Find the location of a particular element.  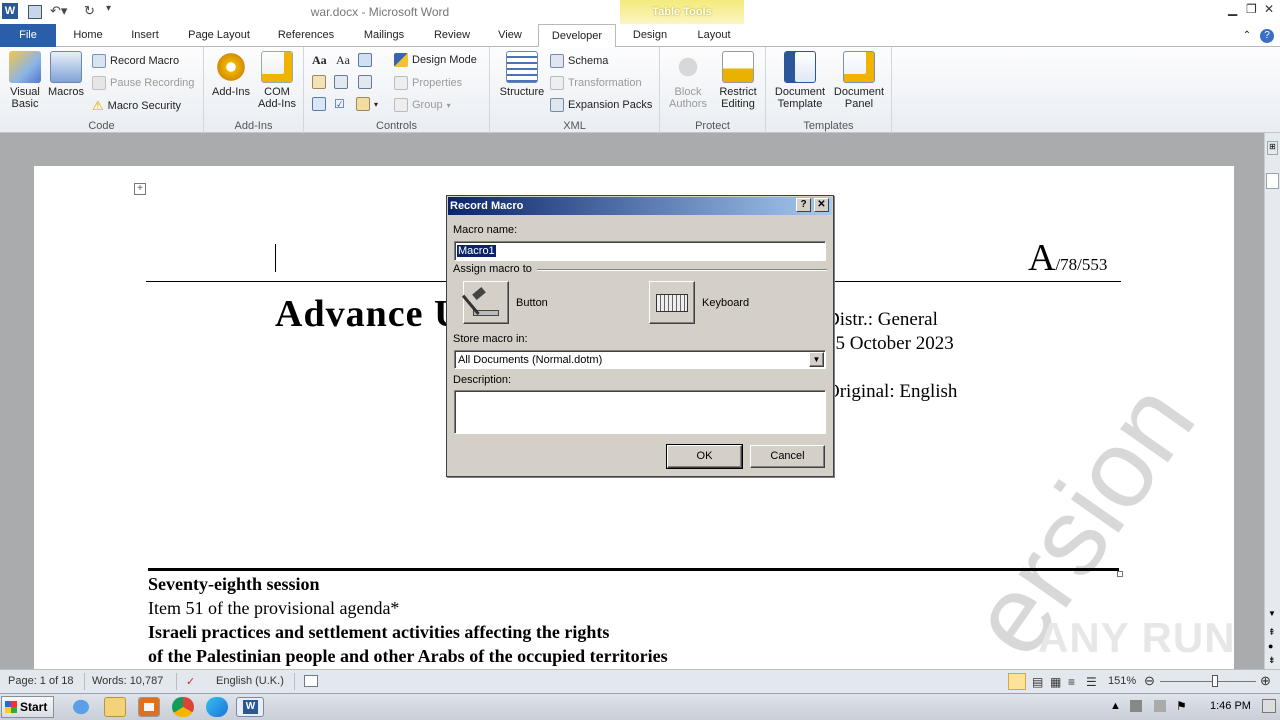

structure-icon is located at coordinates (522, 67).